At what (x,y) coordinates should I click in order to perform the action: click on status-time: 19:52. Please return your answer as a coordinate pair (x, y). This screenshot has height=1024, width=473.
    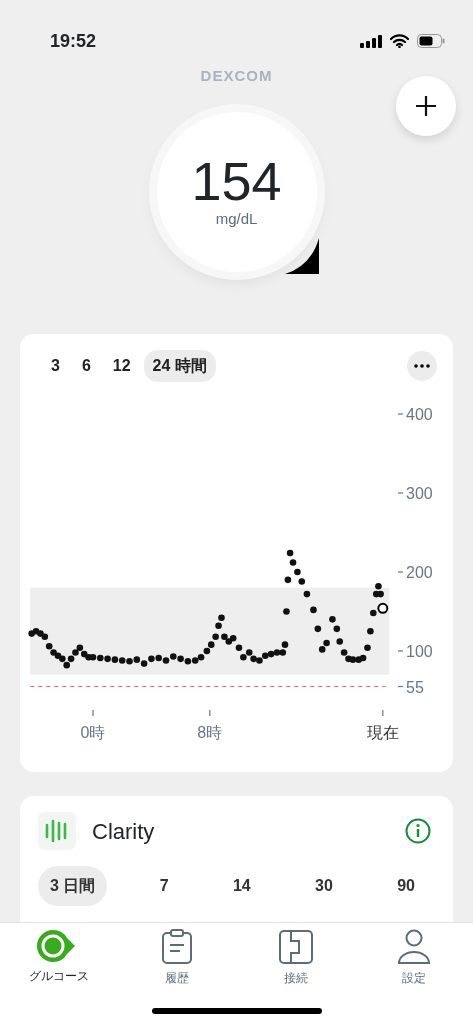
    Looking at the image, I should click on (73, 41).